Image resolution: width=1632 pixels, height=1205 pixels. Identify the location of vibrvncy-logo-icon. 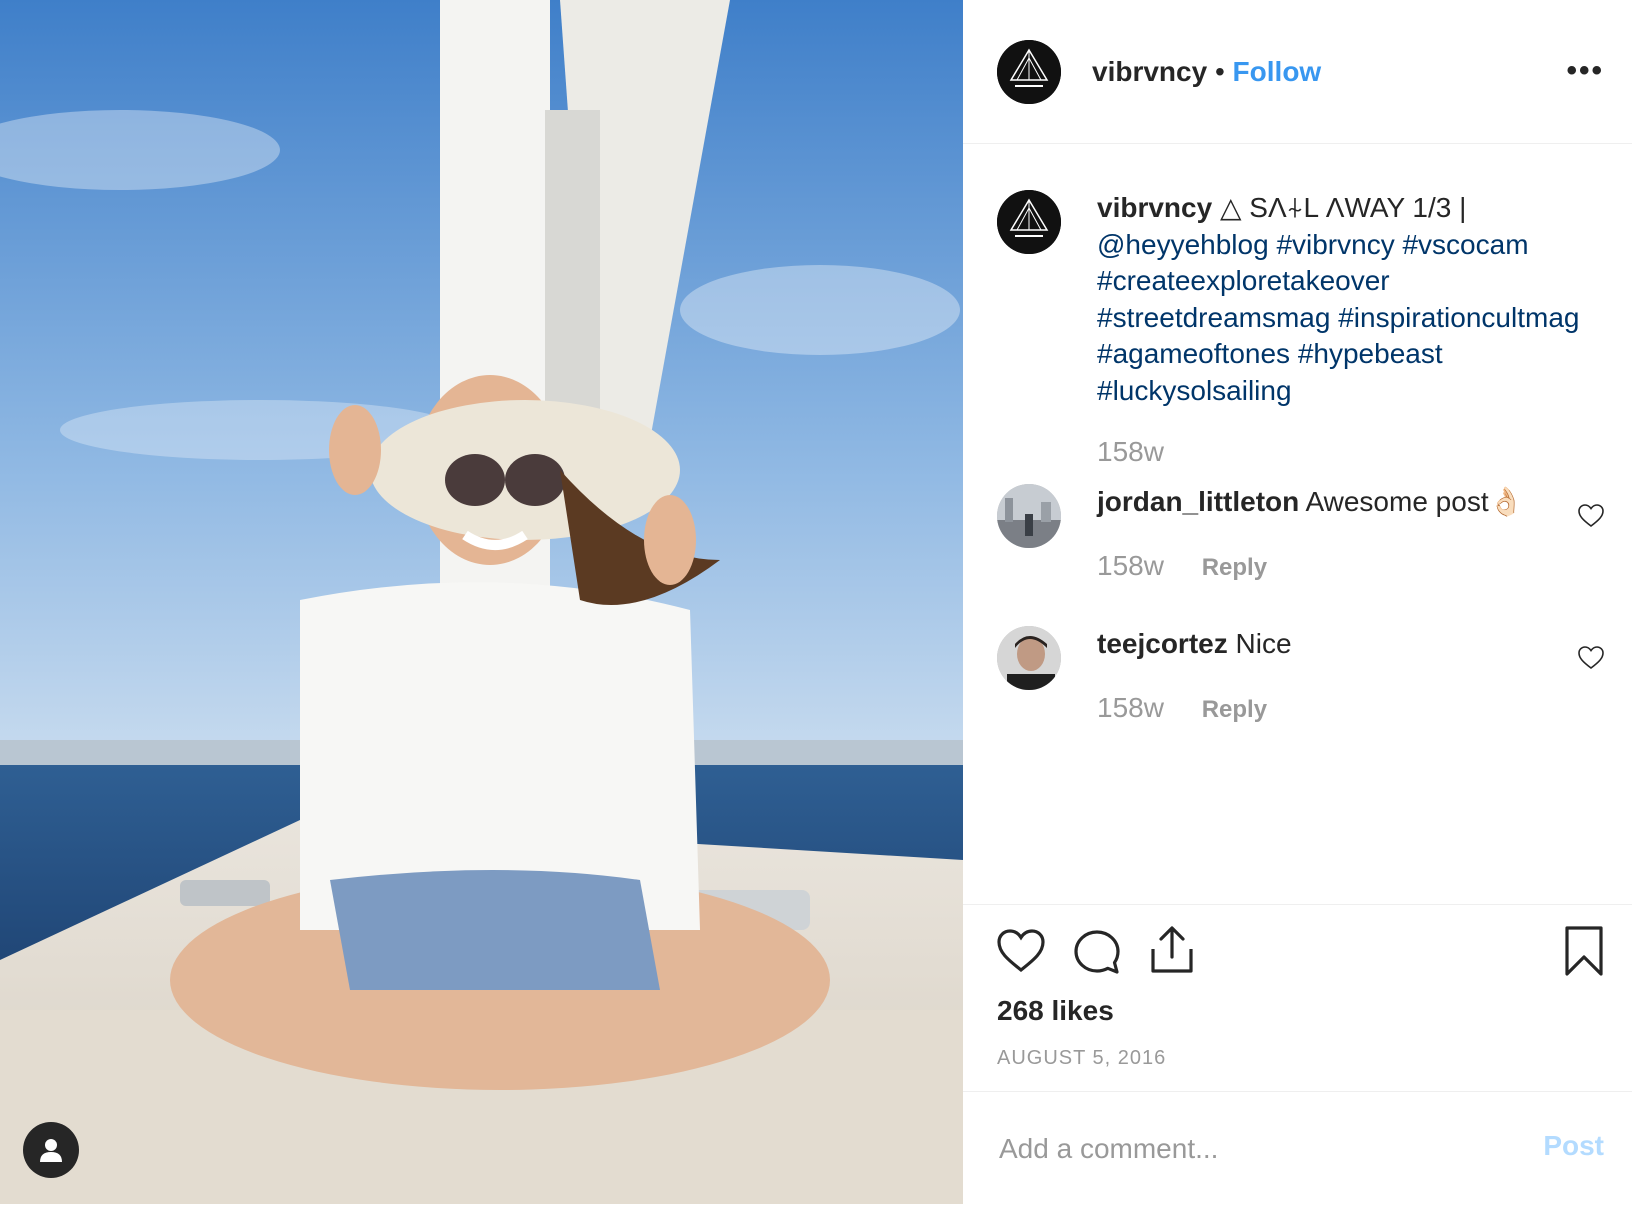
(1029, 222).